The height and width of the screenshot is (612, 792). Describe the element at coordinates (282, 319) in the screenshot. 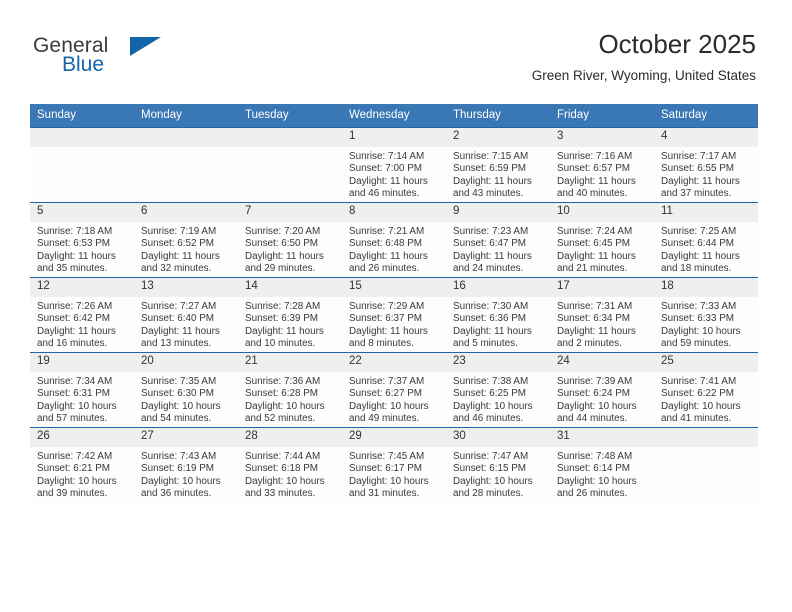

I see `sunset-text: Sunset: 6:39 PM` at that location.